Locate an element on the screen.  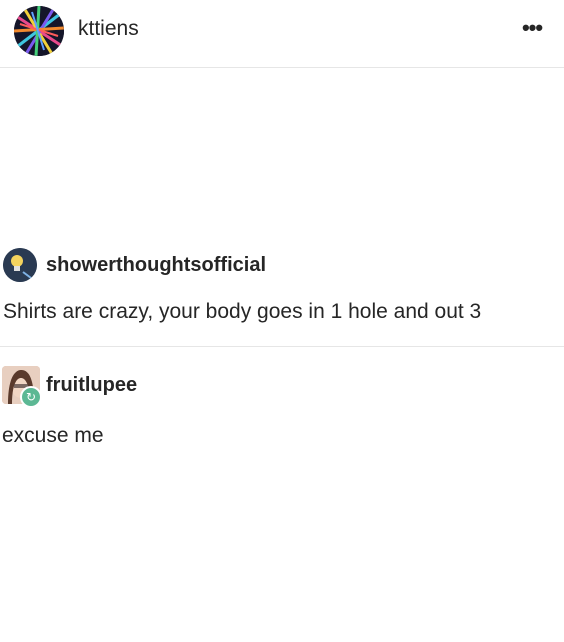
reblog-icon: ↻ is located at coordinates (31, 397).